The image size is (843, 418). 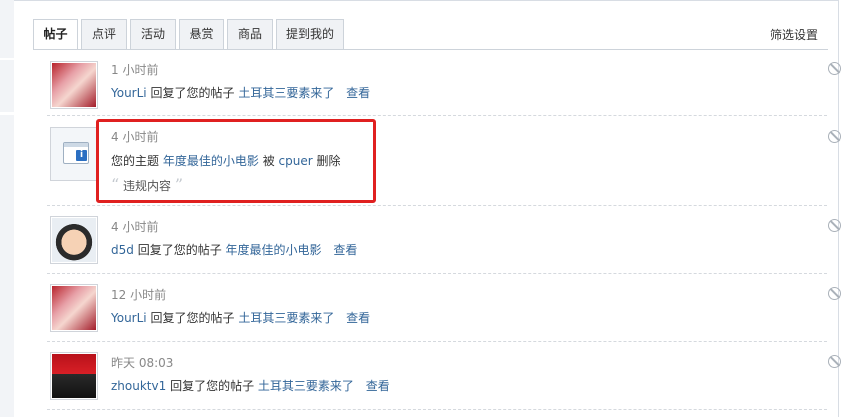 What do you see at coordinates (236, 161) in the screenshot?
I see `annotation-highlight-box` at bounding box center [236, 161].